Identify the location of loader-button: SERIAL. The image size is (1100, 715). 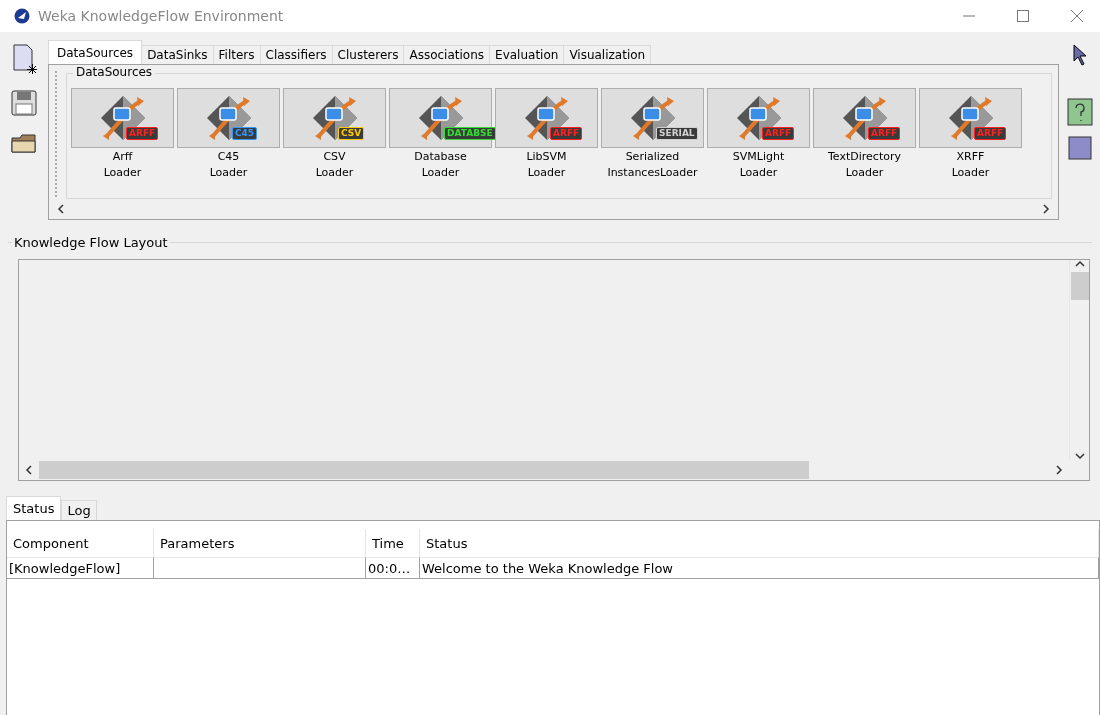
(652, 118).